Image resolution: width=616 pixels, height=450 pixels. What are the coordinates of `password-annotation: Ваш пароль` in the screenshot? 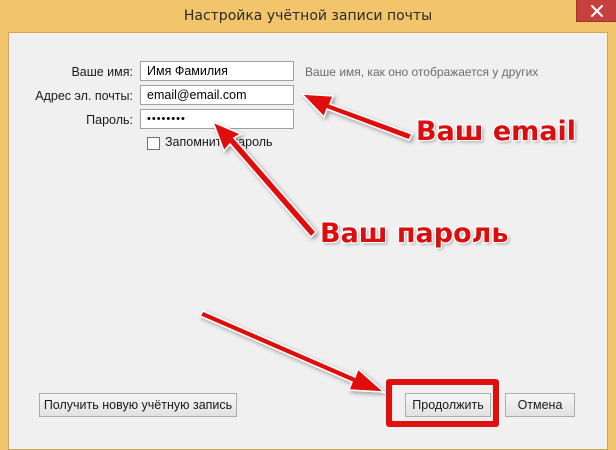 It's located at (414, 233).